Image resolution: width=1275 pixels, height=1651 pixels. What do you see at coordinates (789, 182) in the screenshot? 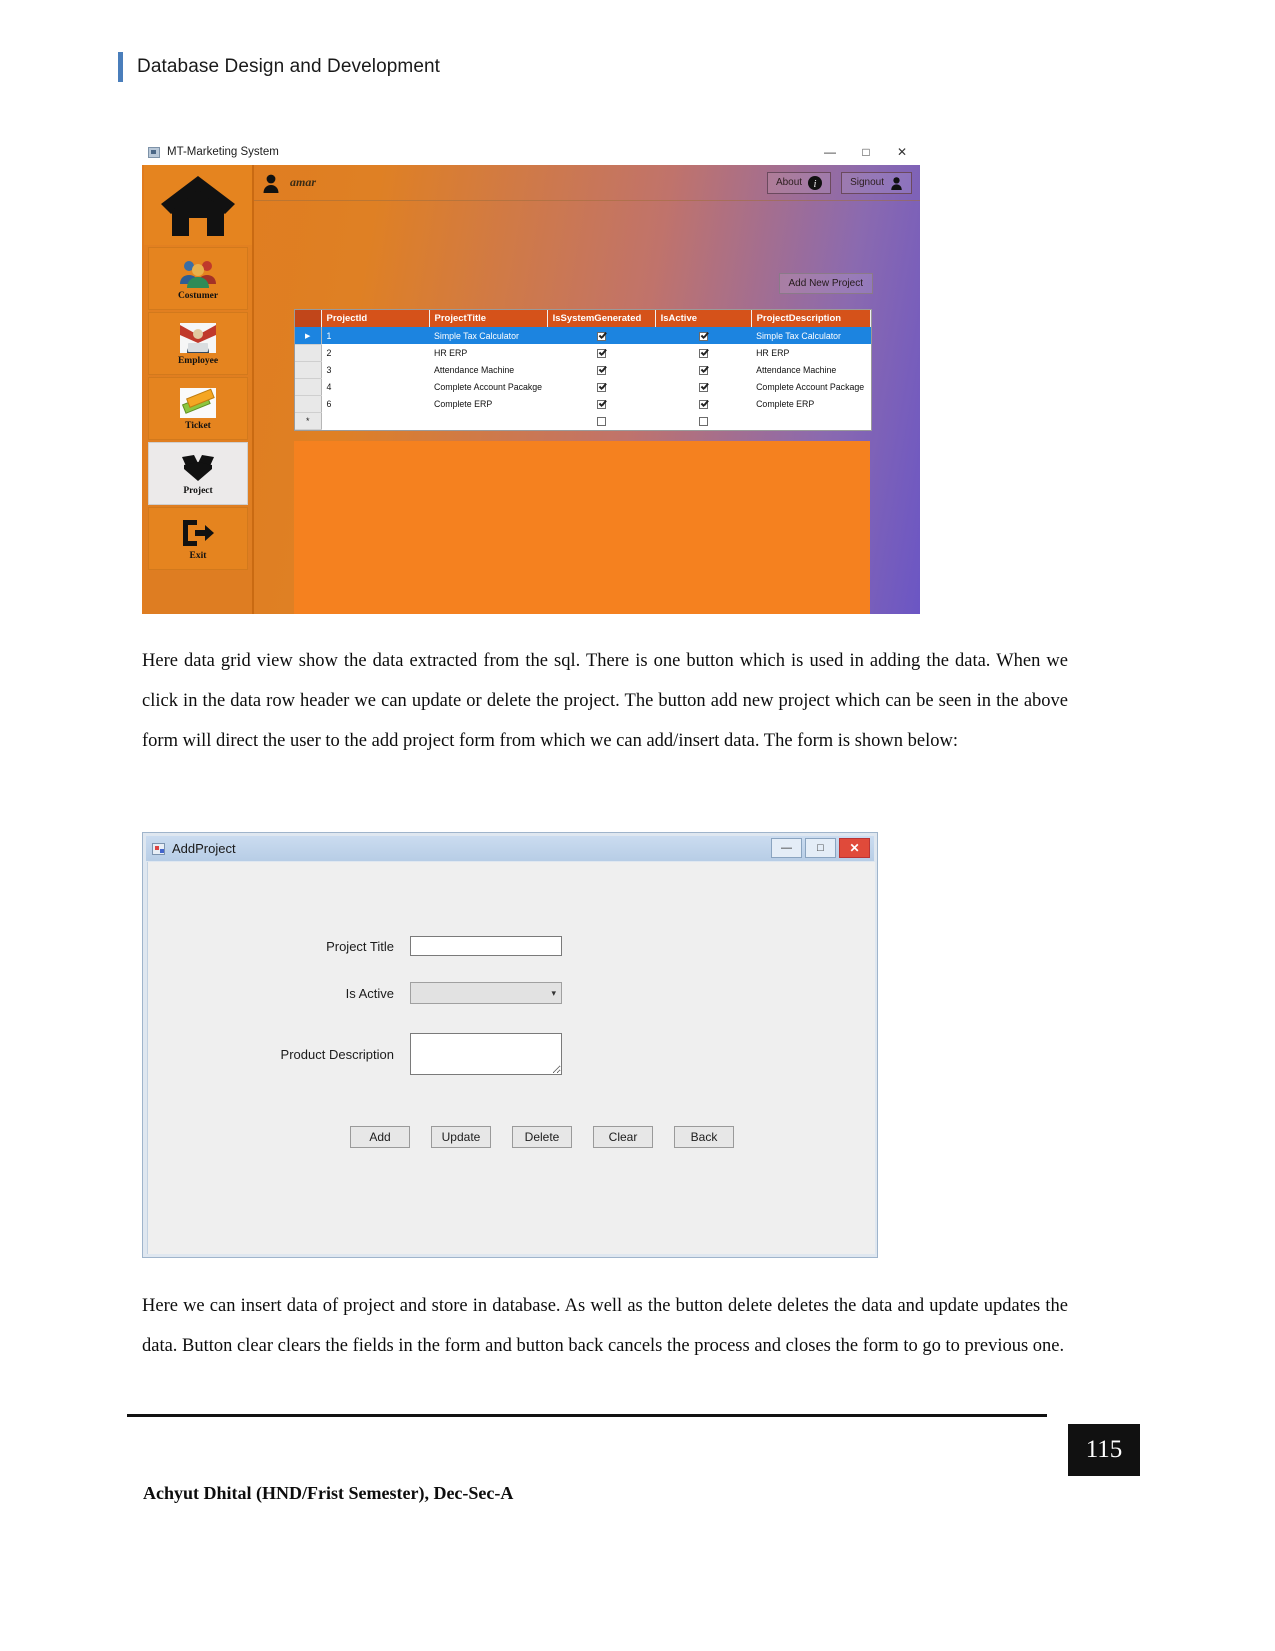
I see `about-button-label: About` at bounding box center [789, 182].